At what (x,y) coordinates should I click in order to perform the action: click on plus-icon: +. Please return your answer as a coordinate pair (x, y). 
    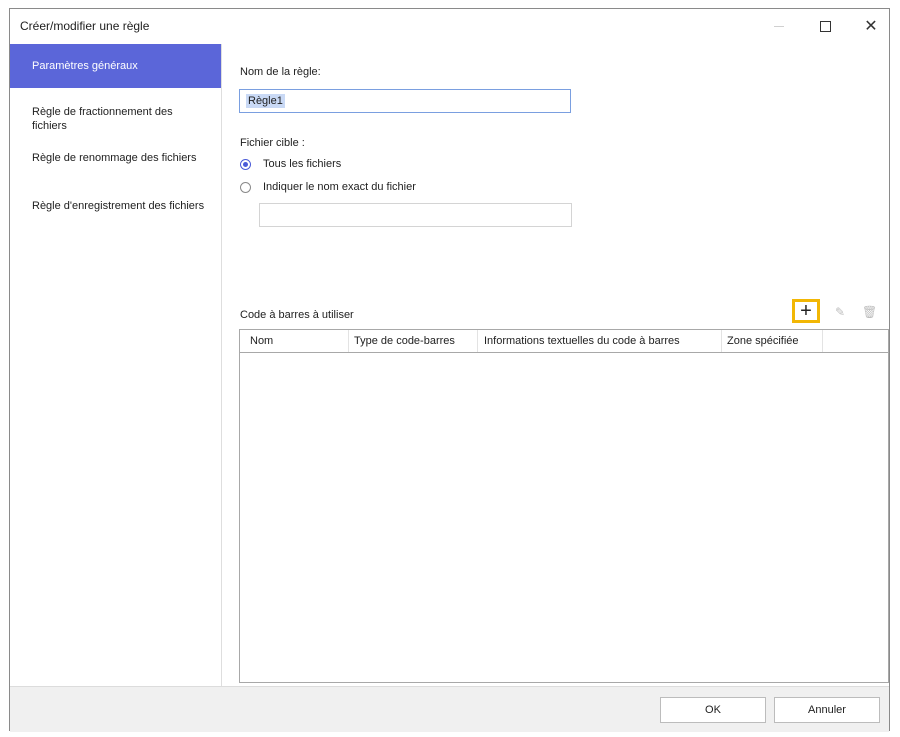
    Looking at the image, I should click on (806, 311).